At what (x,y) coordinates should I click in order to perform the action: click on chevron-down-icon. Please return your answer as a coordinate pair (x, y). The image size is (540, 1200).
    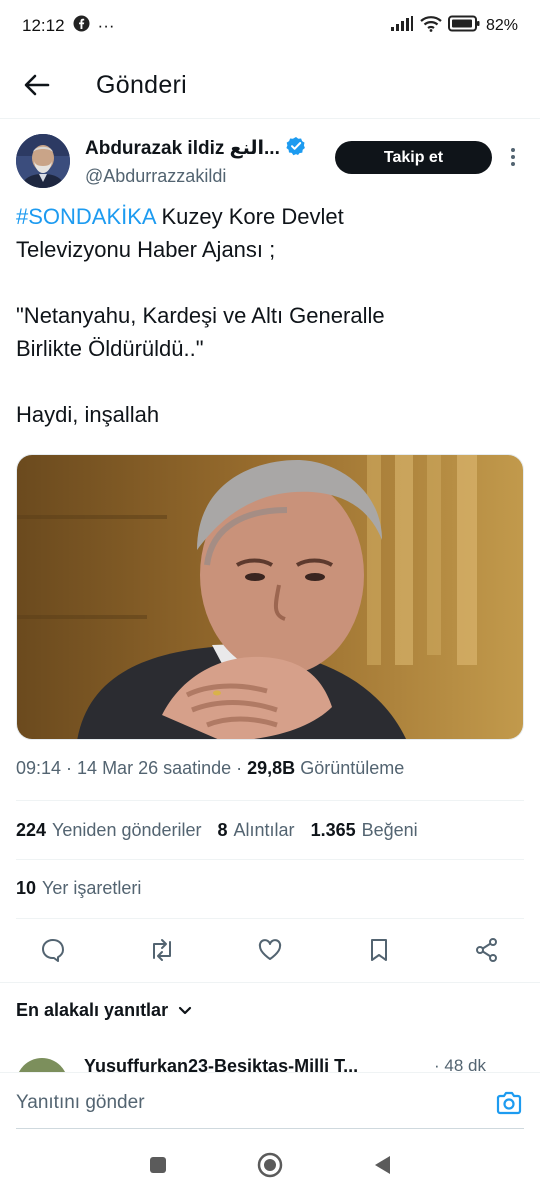
    Looking at the image, I should click on (185, 1010).